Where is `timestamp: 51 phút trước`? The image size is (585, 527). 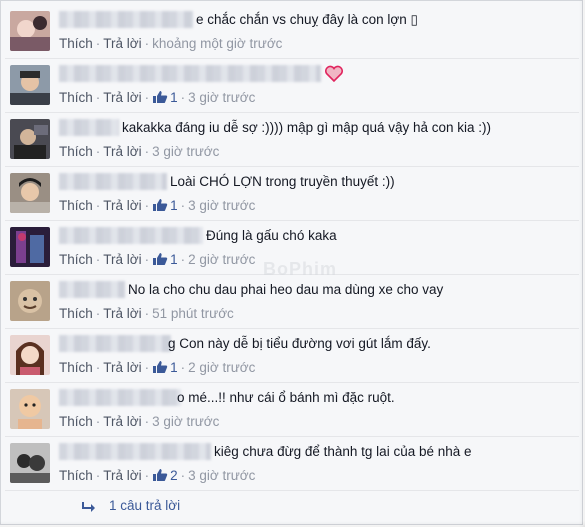 timestamp: 51 phút trước is located at coordinates (193, 313).